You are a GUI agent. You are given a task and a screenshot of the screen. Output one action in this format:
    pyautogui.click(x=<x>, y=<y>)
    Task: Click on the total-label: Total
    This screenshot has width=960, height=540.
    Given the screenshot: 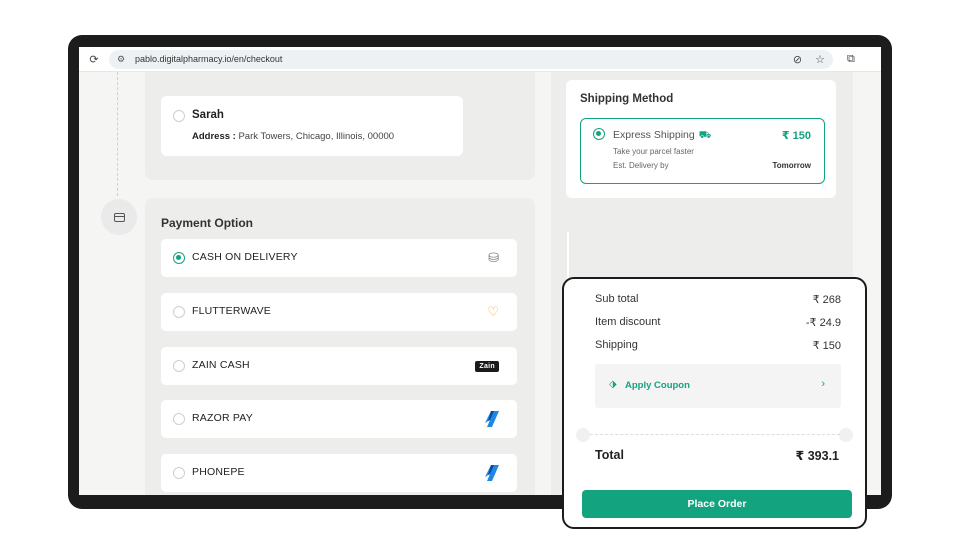 What is the action you would take?
    pyautogui.click(x=609, y=455)
    